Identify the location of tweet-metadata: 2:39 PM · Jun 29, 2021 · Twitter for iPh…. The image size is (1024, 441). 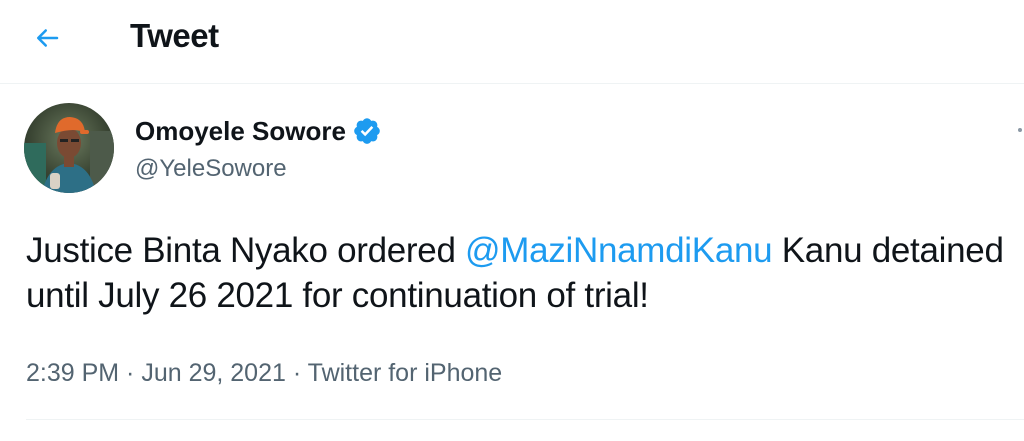
(264, 373).